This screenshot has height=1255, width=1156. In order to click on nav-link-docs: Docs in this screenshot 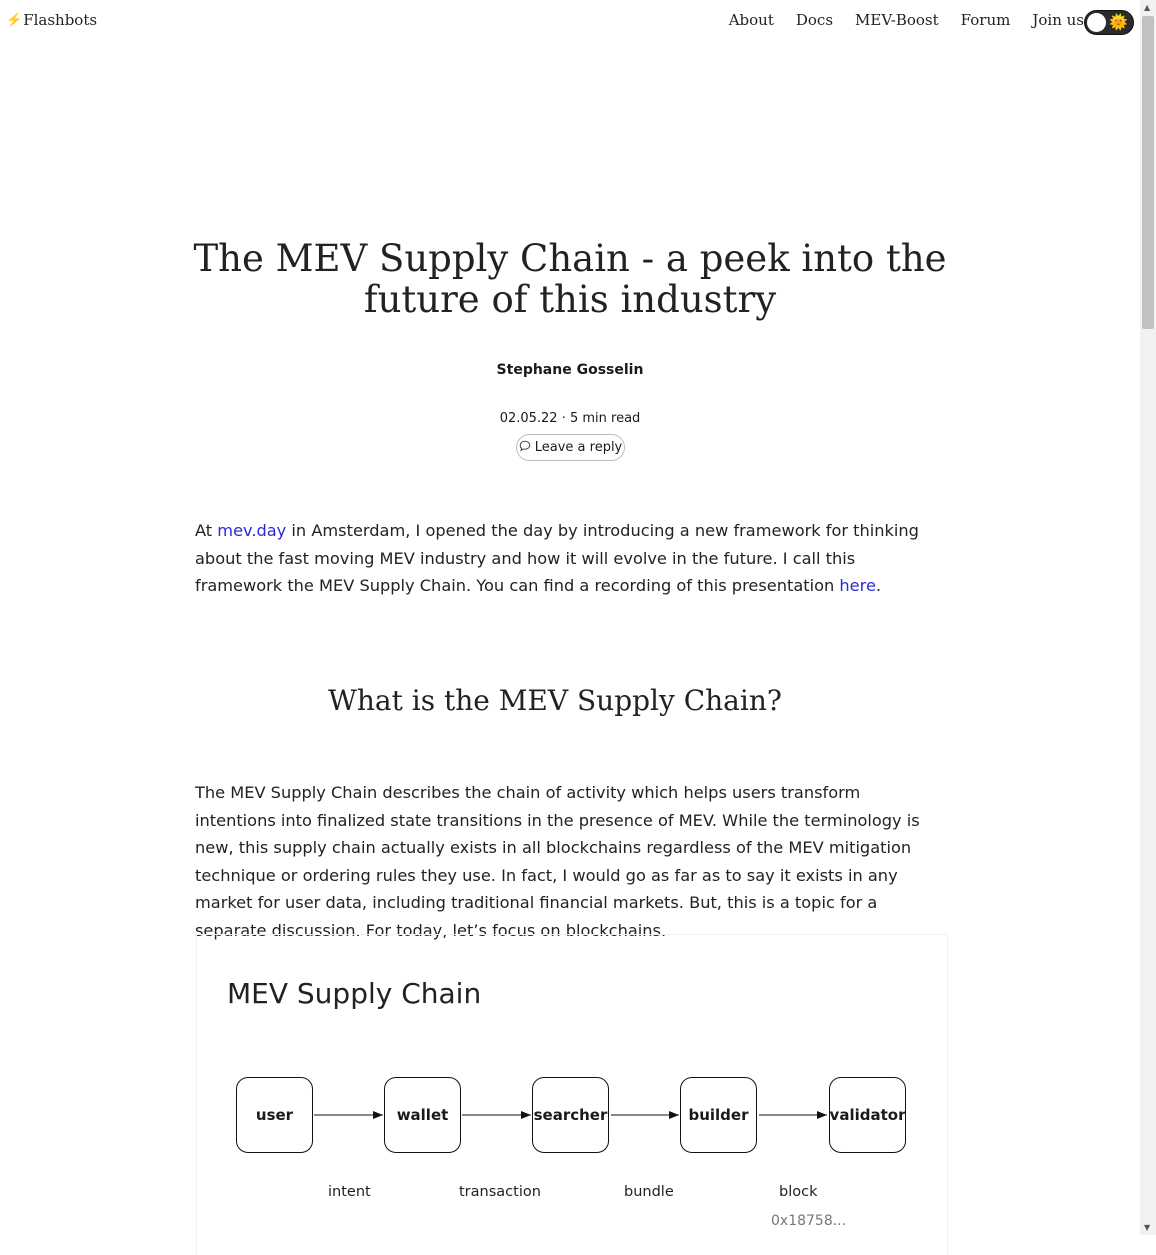, I will do `click(814, 20)`.